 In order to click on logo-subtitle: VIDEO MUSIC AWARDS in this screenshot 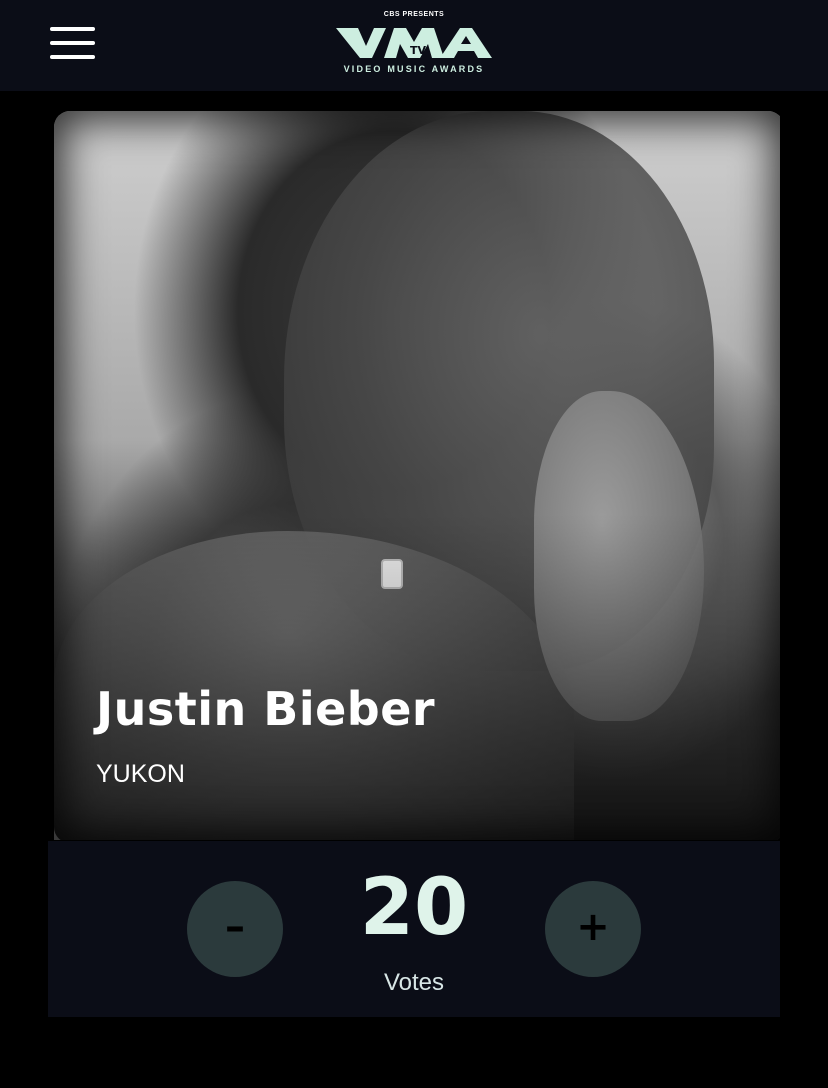, I will do `click(414, 69)`.